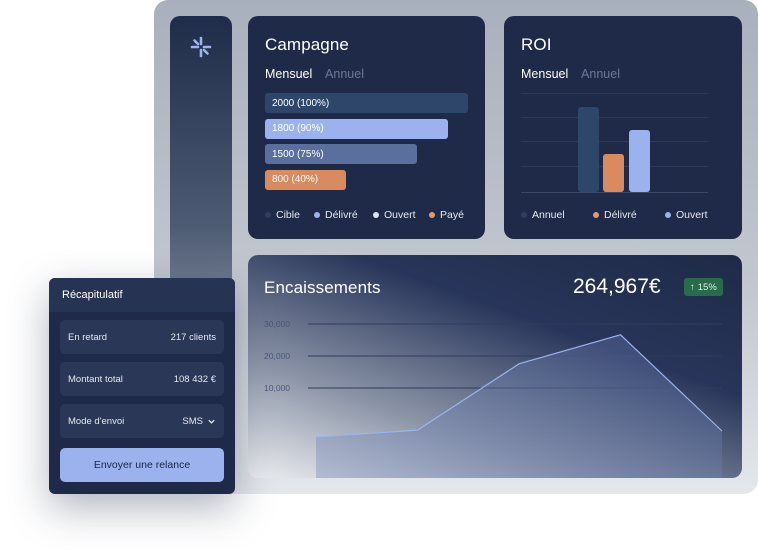 This screenshot has width=758, height=557. Describe the element at coordinates (201, 47) in the screenshot. I see `logo-icon` at that location.